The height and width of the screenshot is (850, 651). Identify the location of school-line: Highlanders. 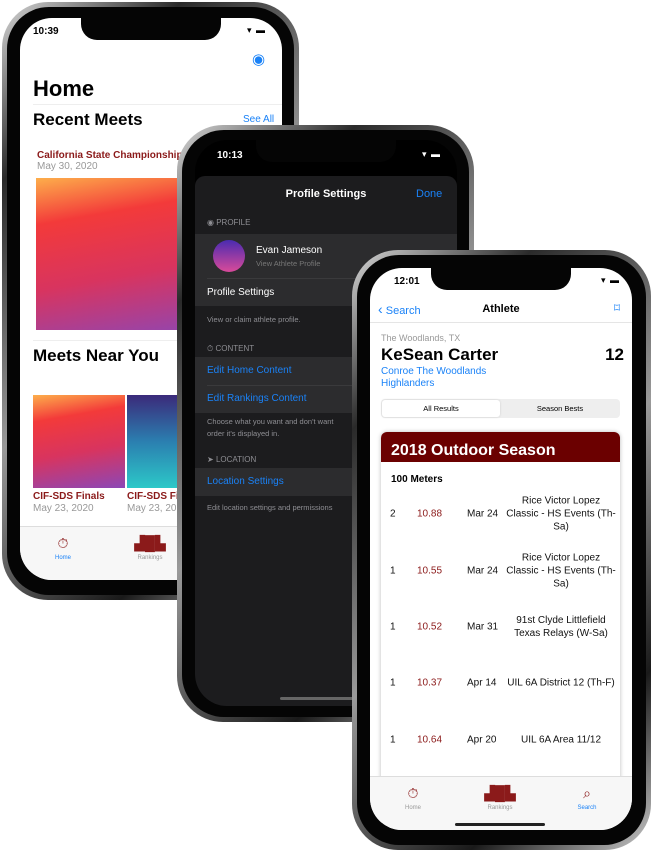
(408, 383).